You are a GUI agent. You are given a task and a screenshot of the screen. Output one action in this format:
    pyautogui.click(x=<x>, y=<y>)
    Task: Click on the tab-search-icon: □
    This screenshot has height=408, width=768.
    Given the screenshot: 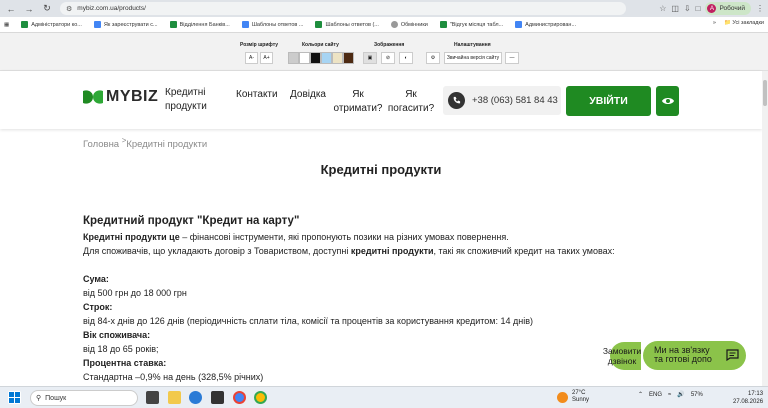 What is the action you would take?
    pyautogui.click(x=698, y=8)
    